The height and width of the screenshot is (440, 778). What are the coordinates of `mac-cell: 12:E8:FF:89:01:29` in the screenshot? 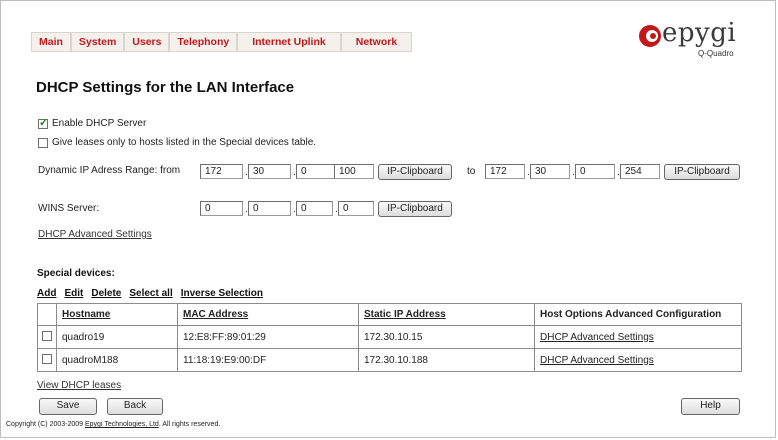 It's located at (268, 337).